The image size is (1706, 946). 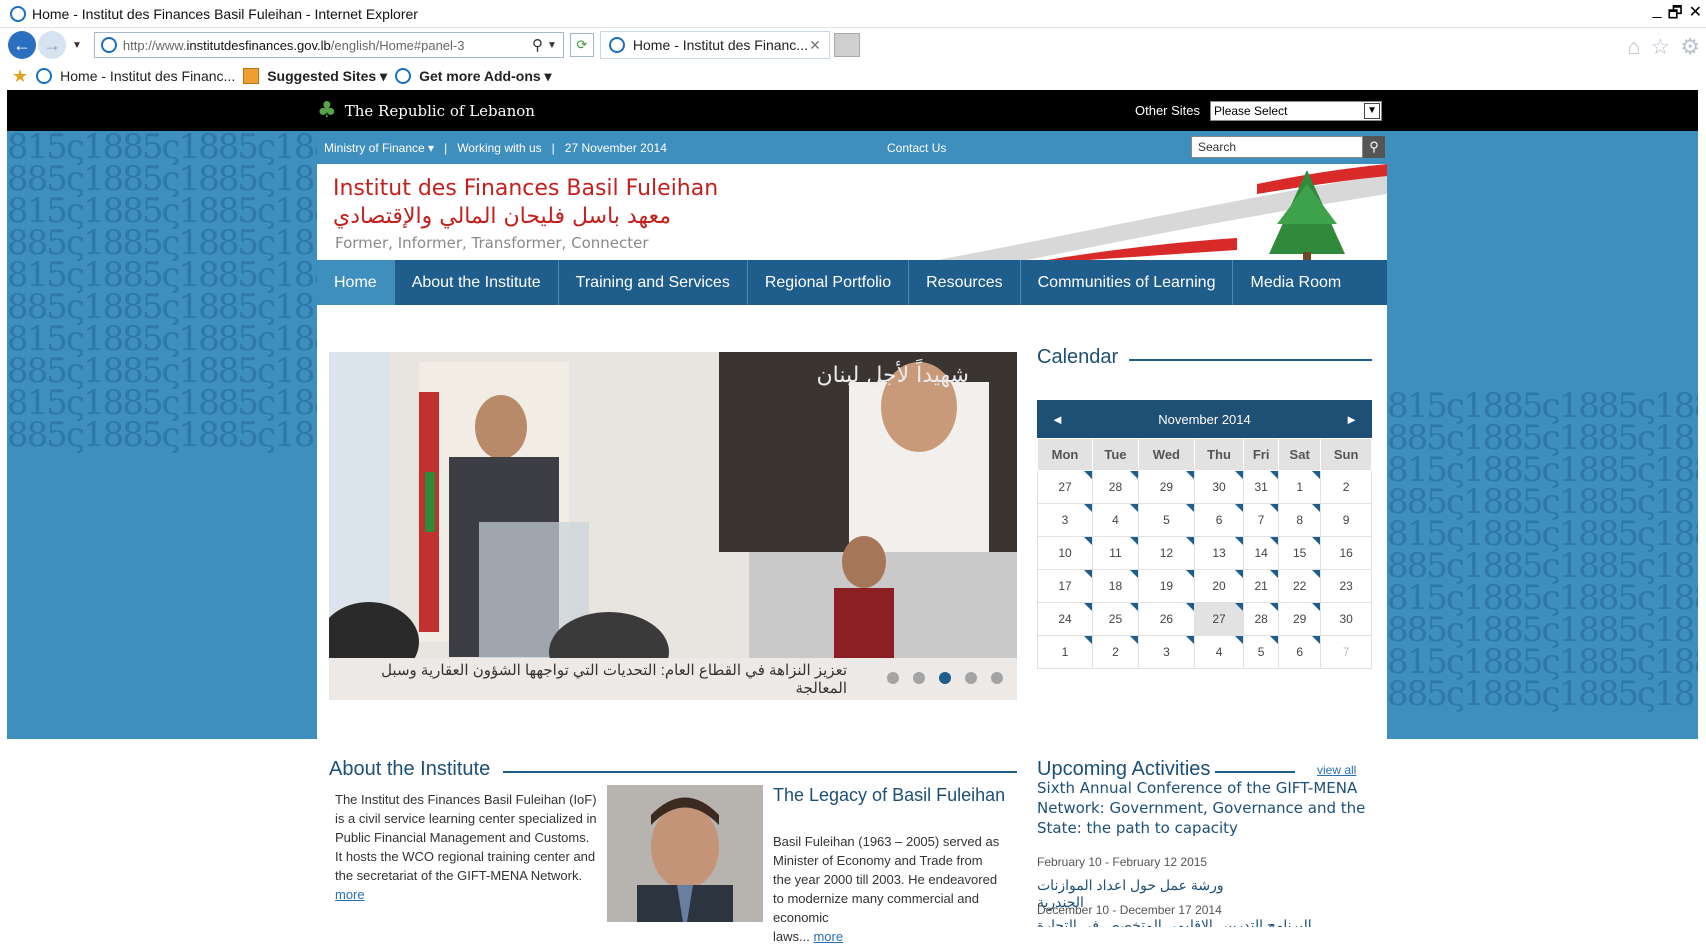 I want to click on contact-us-link: Contact Us, so click(x=916, y=147).